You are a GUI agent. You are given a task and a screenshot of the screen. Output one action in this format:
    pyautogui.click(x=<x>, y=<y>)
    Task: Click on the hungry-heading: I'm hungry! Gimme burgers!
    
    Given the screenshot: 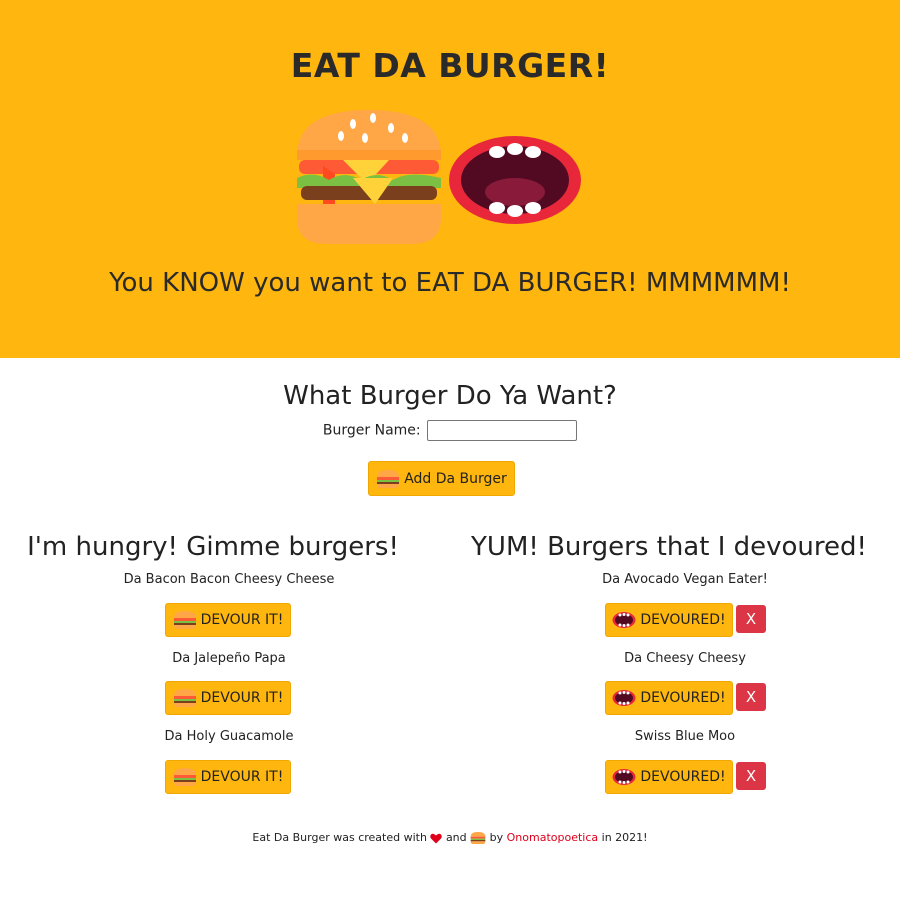 What is the action you would take?
    pyautogui.click(x=213, y=547)
    